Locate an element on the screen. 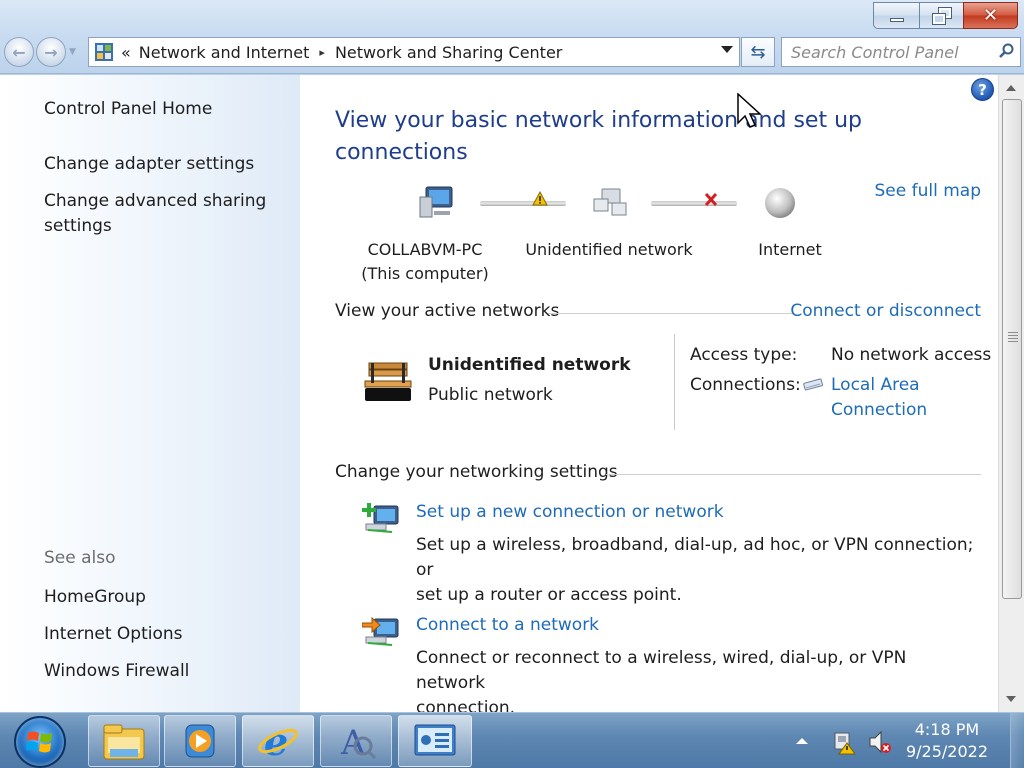 The width and height of the screenshot is (1024, 768). search-input: Search Control Panel is located at coordinates (901, 52).